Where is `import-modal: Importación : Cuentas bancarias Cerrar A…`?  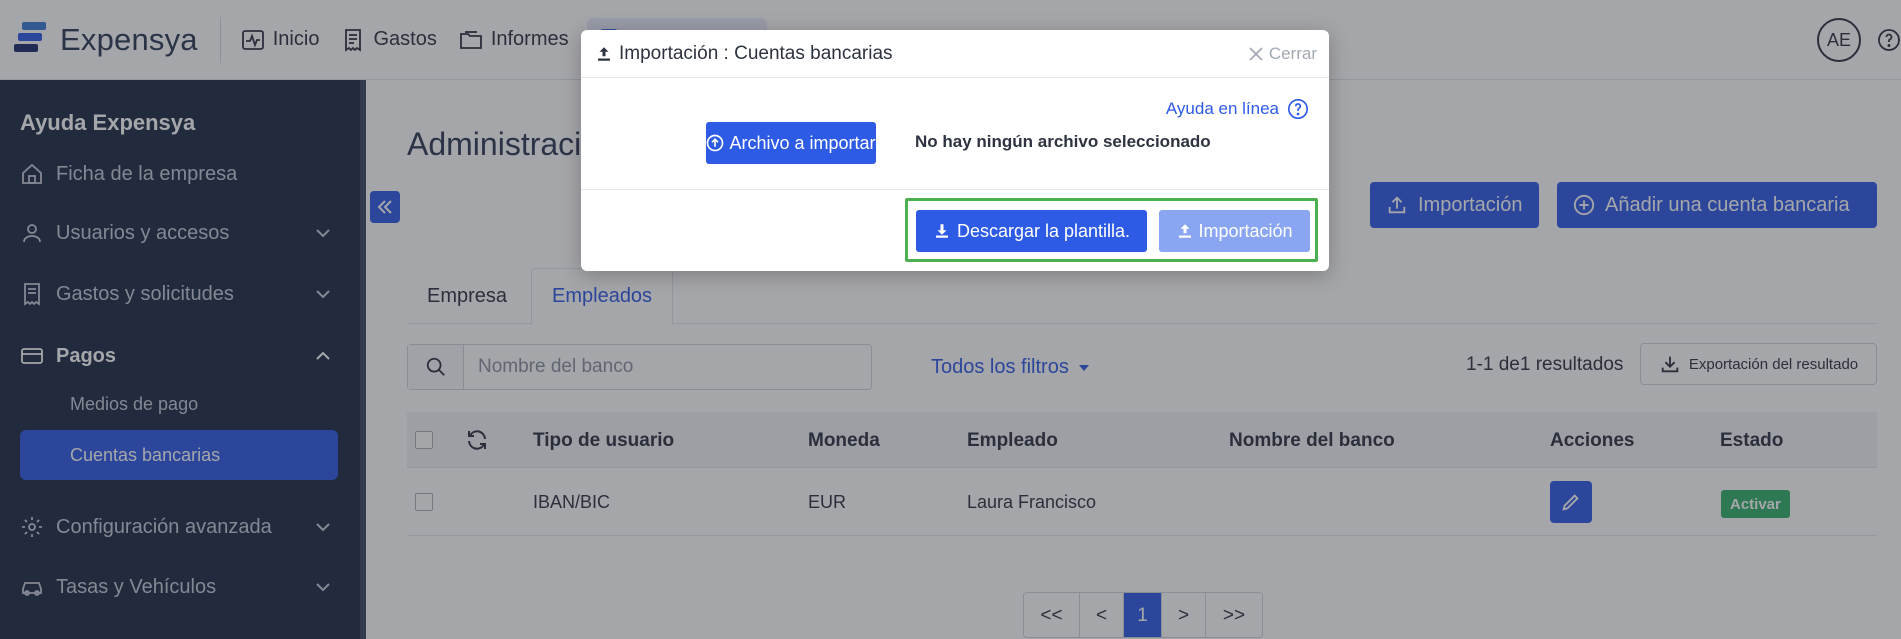
import-modal: Importación : Cuentas bancarias Cerrar A… is located at coordinates (955, 150).